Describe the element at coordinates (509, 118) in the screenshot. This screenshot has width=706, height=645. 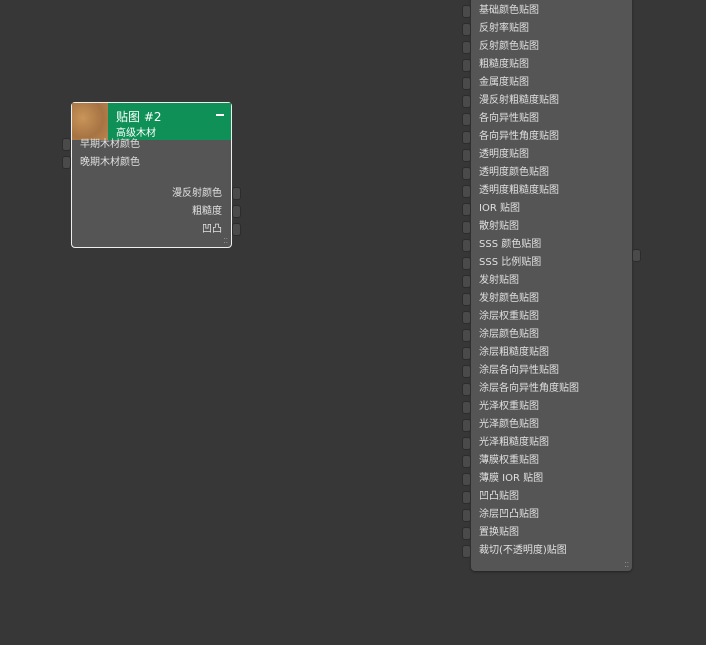
I see `material-input-label: 各向异性贴图` at that location.